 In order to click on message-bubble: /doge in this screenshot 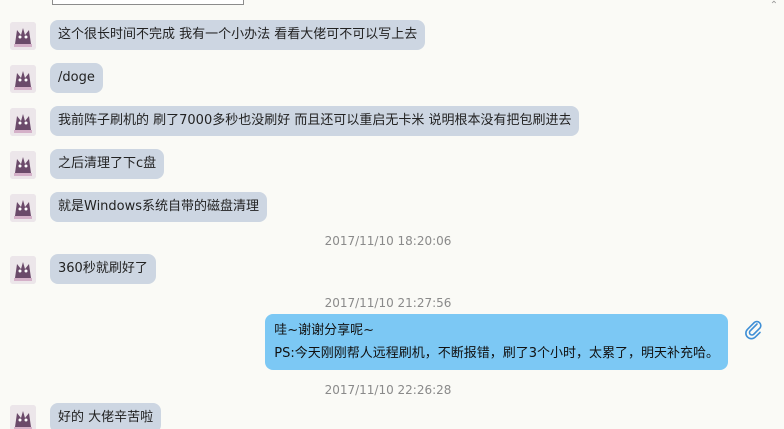, I will do `click(76, 78)`.